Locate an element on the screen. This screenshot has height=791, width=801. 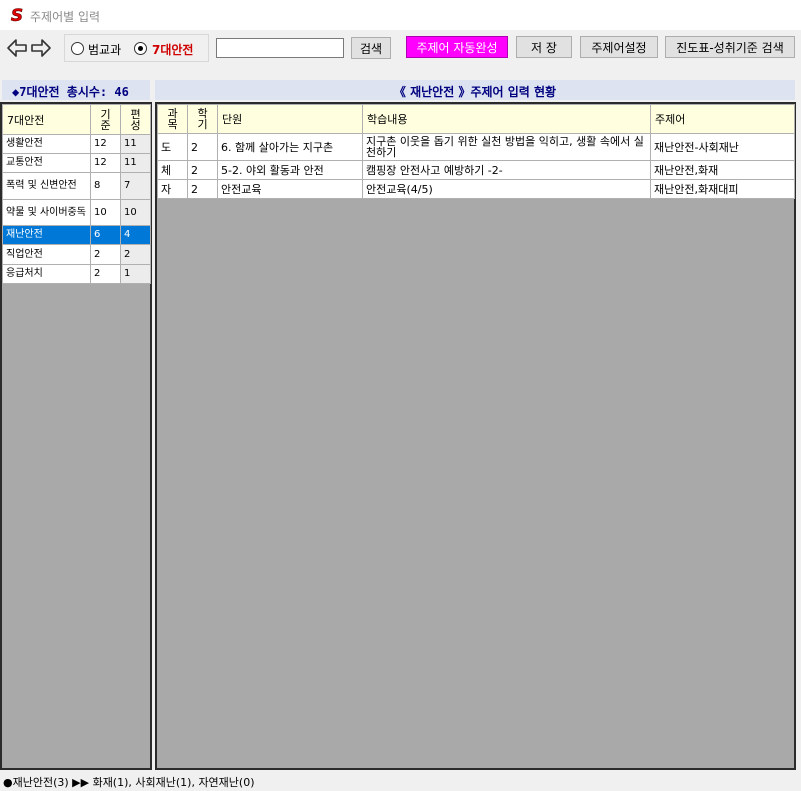
search-input is located at coordinates (280, 48).